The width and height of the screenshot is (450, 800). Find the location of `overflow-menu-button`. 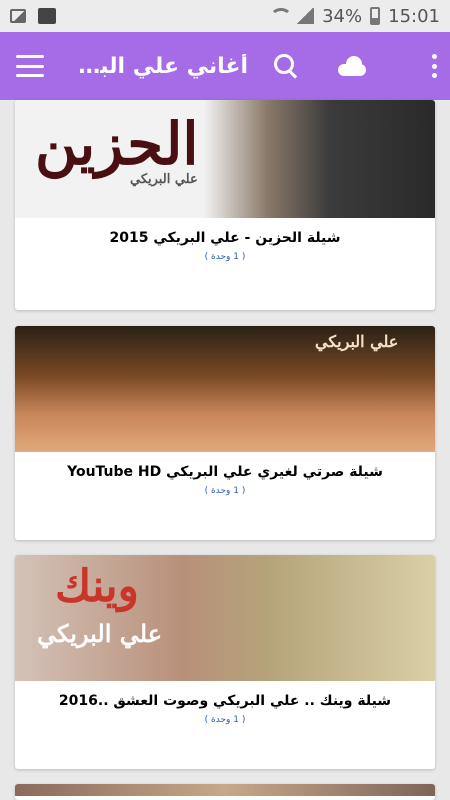

overflow-menu-button is located at coordinates (434, 66).